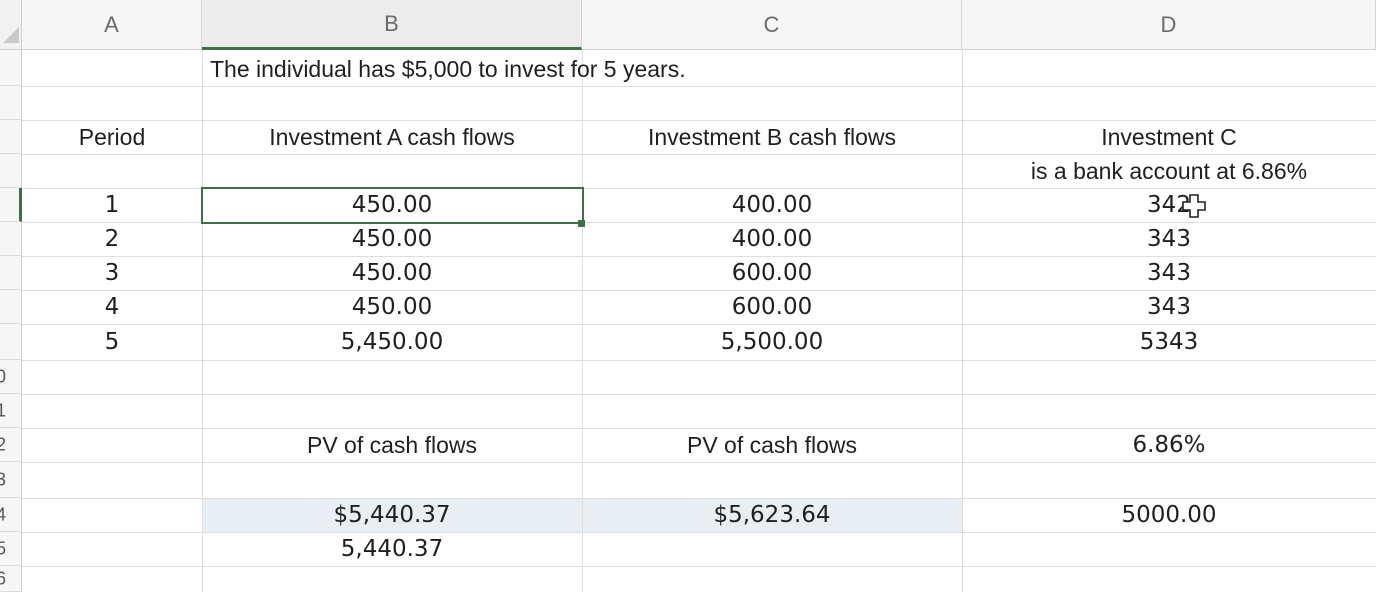 This screenshot has width=1376, height=592. Describe the element at coordinates (772, 515) in the screenshot. I see `cell-pv-value-b: $5,623.64` at that location.